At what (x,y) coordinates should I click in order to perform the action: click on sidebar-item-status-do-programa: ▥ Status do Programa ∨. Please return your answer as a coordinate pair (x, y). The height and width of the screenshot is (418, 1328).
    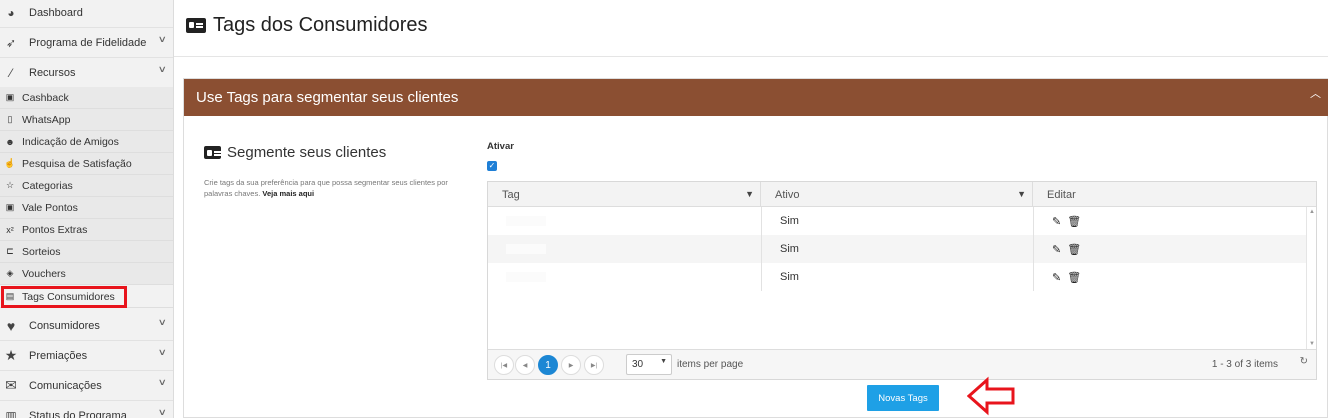
    Looking at the image, I should click on (86, 409).